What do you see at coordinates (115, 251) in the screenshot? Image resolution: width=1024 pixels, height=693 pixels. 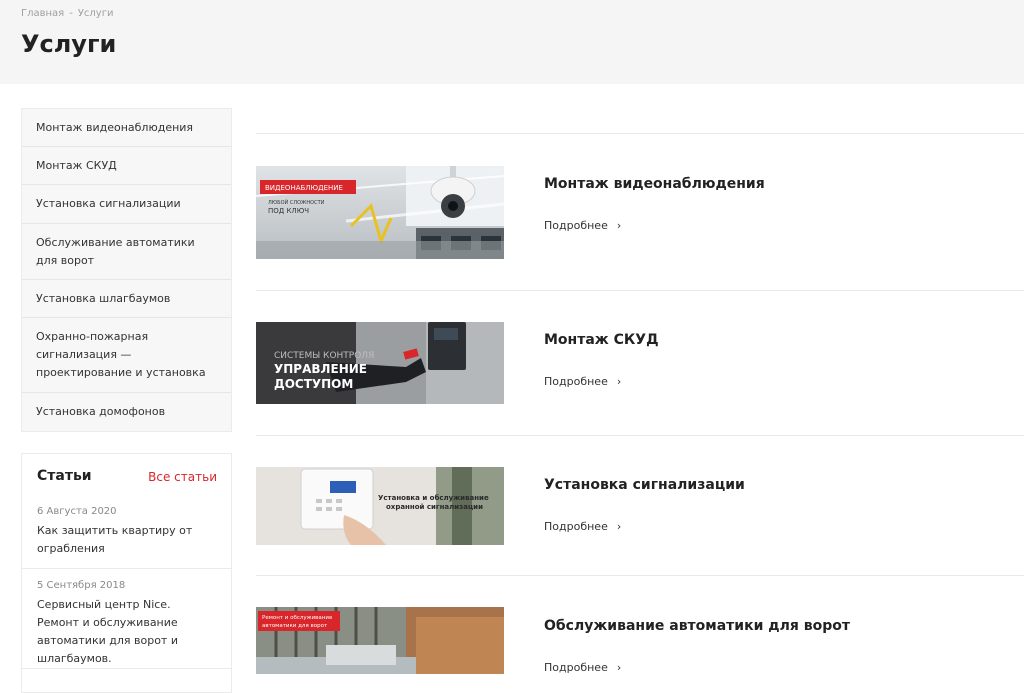 I see `sidebar-item-label: Обслуживание автоматики для ворот` at bounding box center [115, 251].